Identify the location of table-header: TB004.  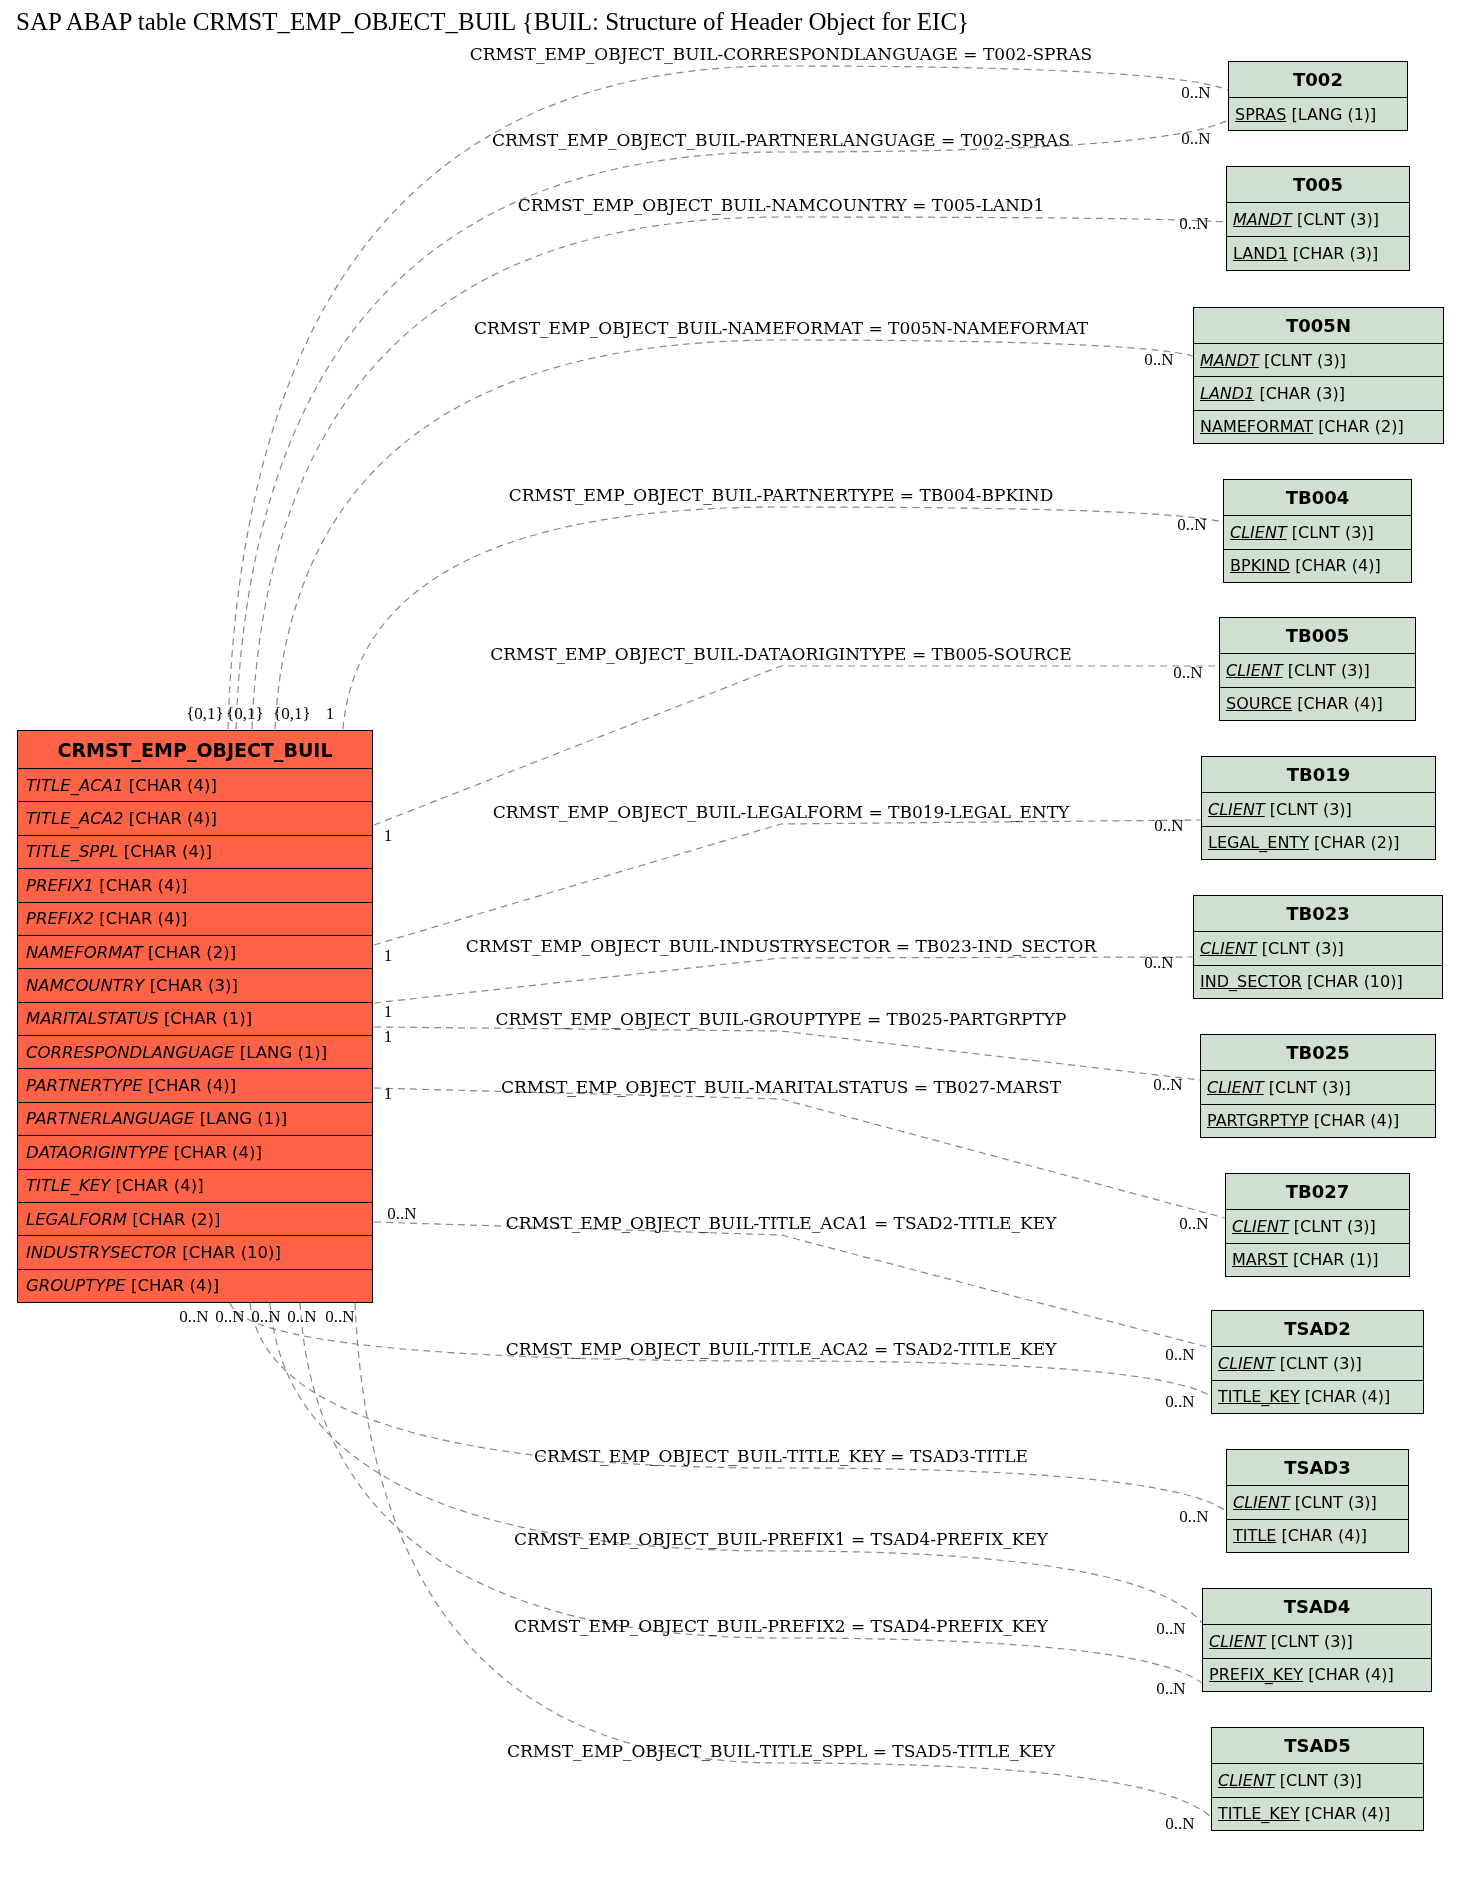
(1317, 498).